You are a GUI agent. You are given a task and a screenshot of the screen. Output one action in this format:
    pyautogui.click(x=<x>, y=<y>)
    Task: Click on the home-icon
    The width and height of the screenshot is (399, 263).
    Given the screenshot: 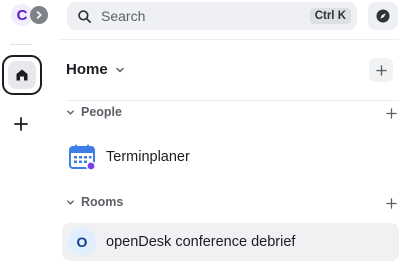 What is the action you would take?
    pyautogui.click(x=22, y=75)
    